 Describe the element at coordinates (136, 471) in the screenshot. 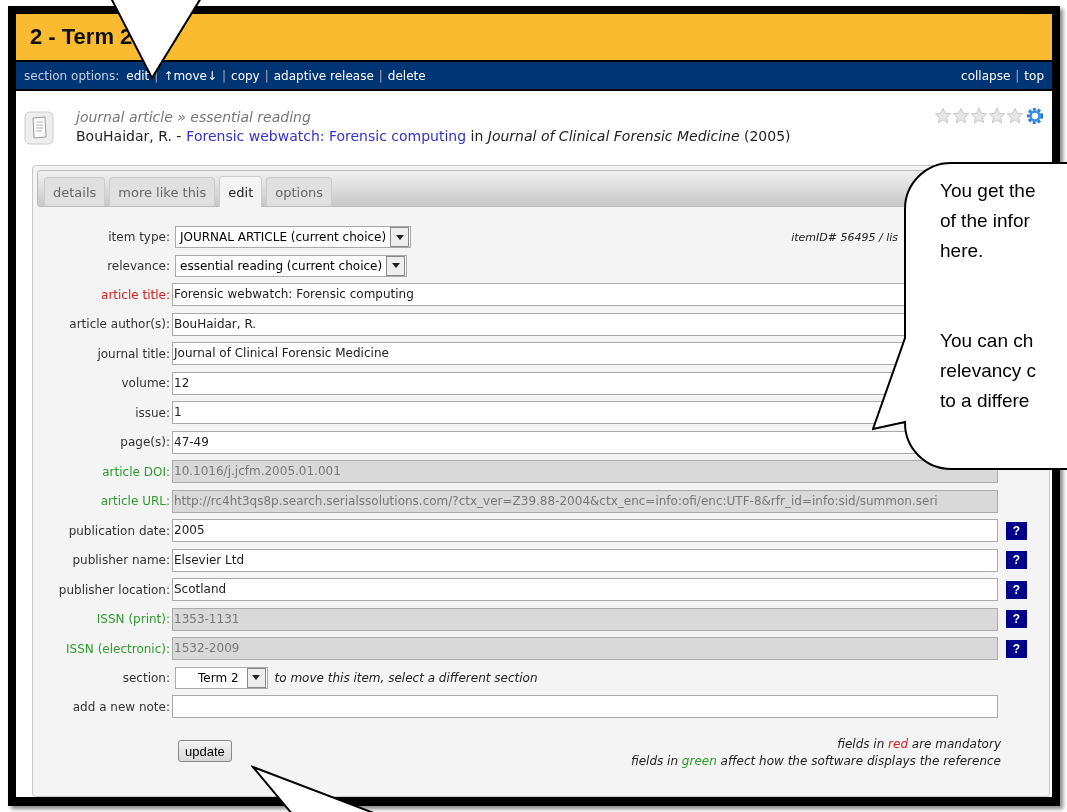

I see `field-label: article DOI:` at that location.